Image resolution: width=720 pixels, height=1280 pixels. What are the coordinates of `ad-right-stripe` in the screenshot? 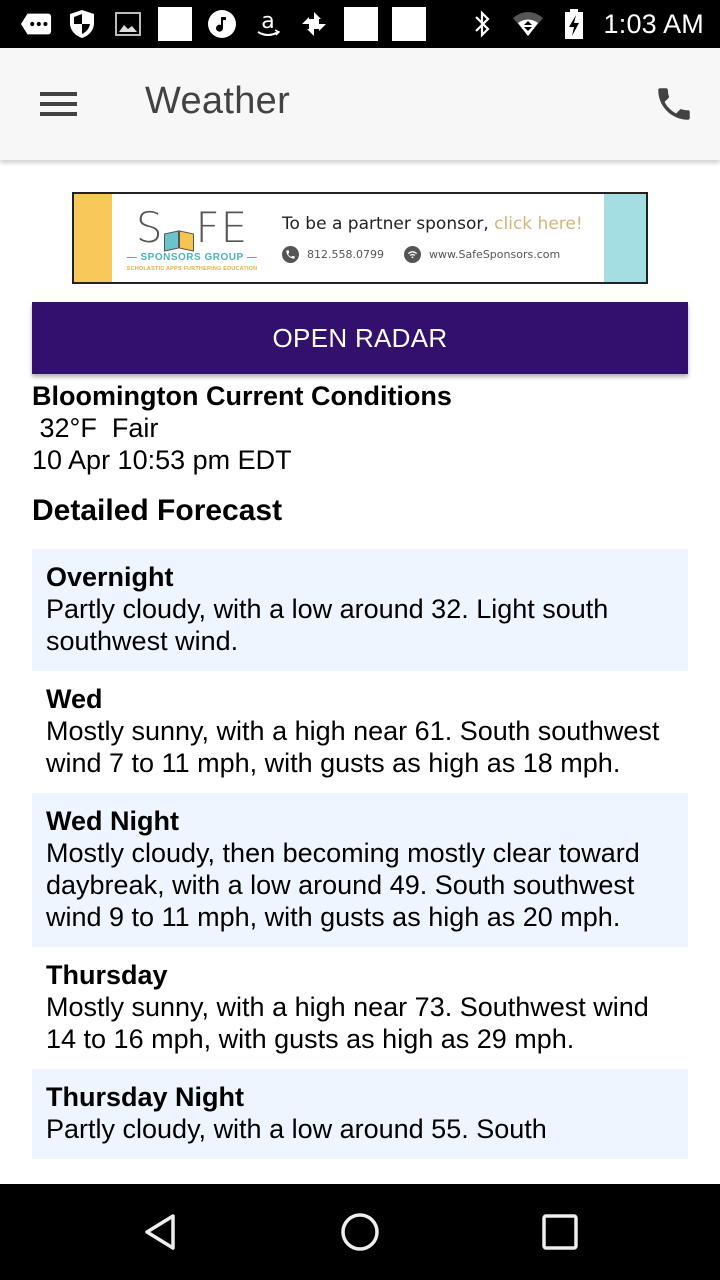 It's located at (625, 238).